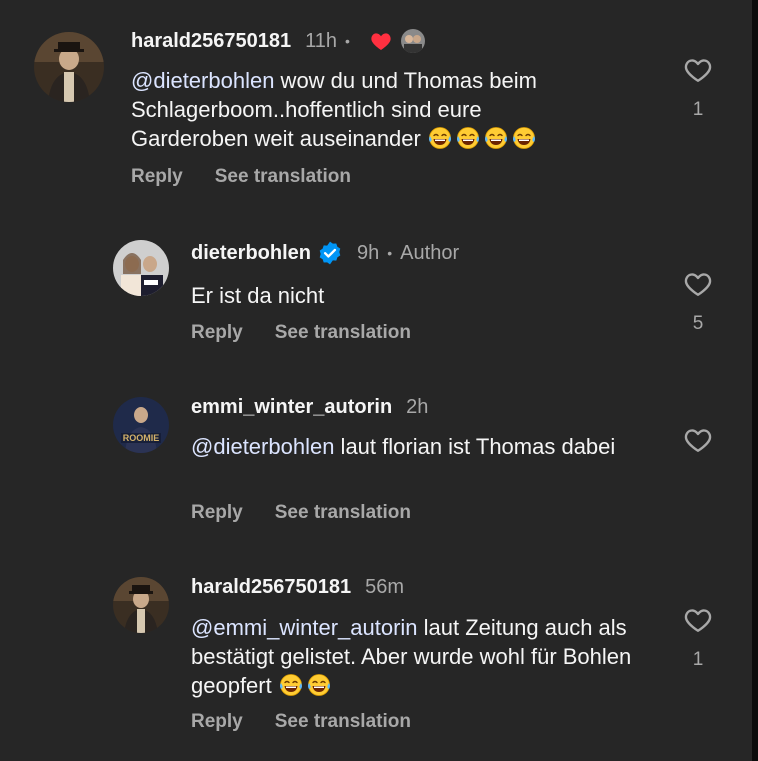 Image resolution: width=758 pixels, height=761 pixels. What do you see at coordinates (330, 253) in the screenshot?
I see `verified-badge-icon` at bounding box center [330, 253].